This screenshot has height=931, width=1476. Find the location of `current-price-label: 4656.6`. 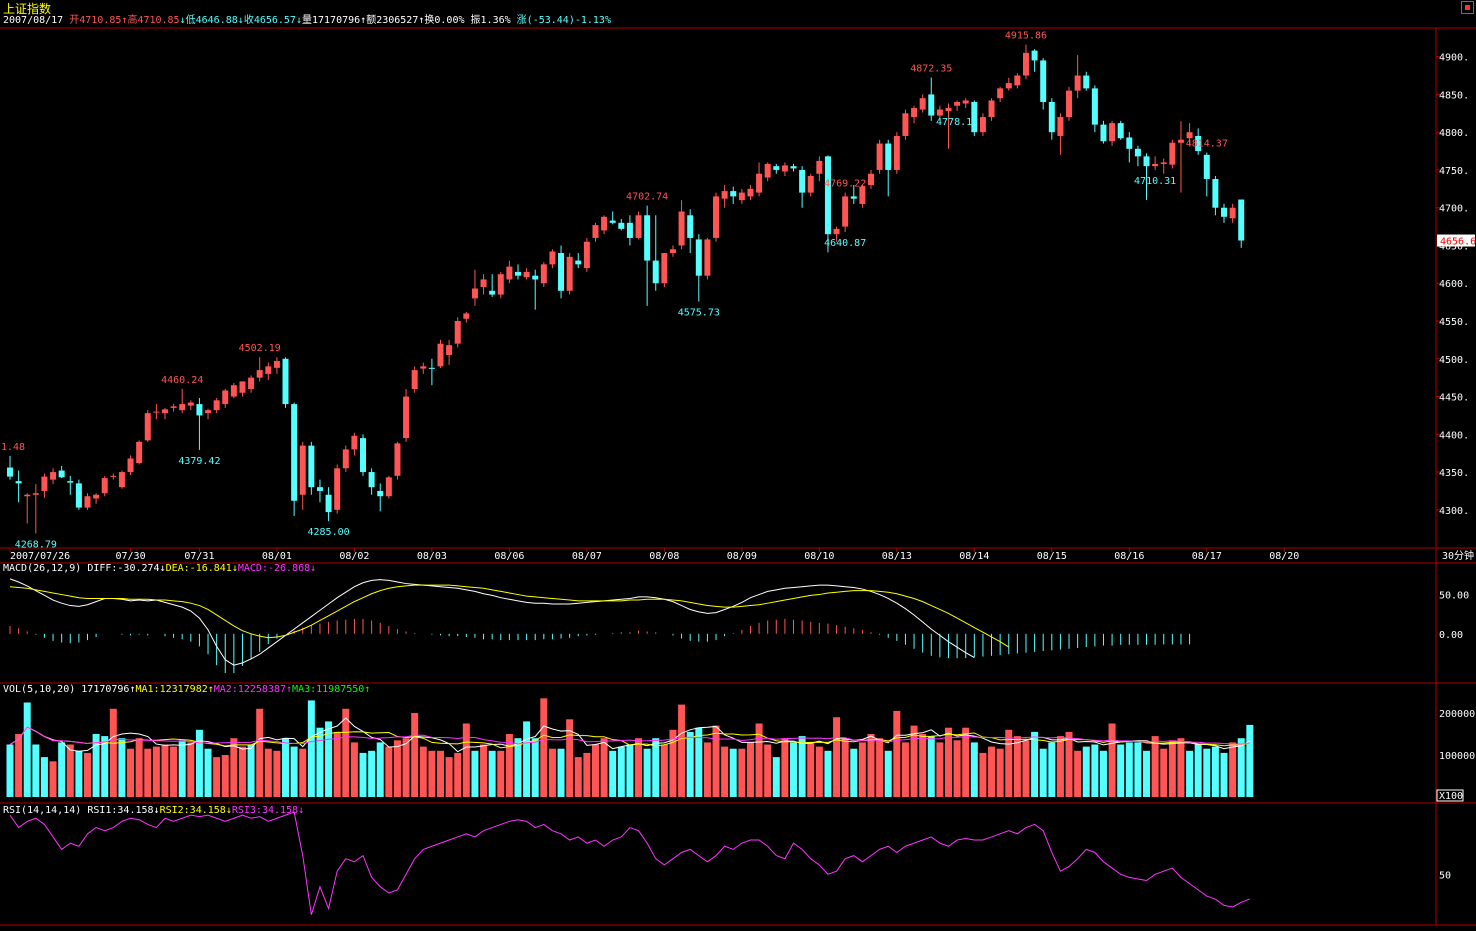

current-price-label: 4656.6 is located at coordinates (1458, 242).